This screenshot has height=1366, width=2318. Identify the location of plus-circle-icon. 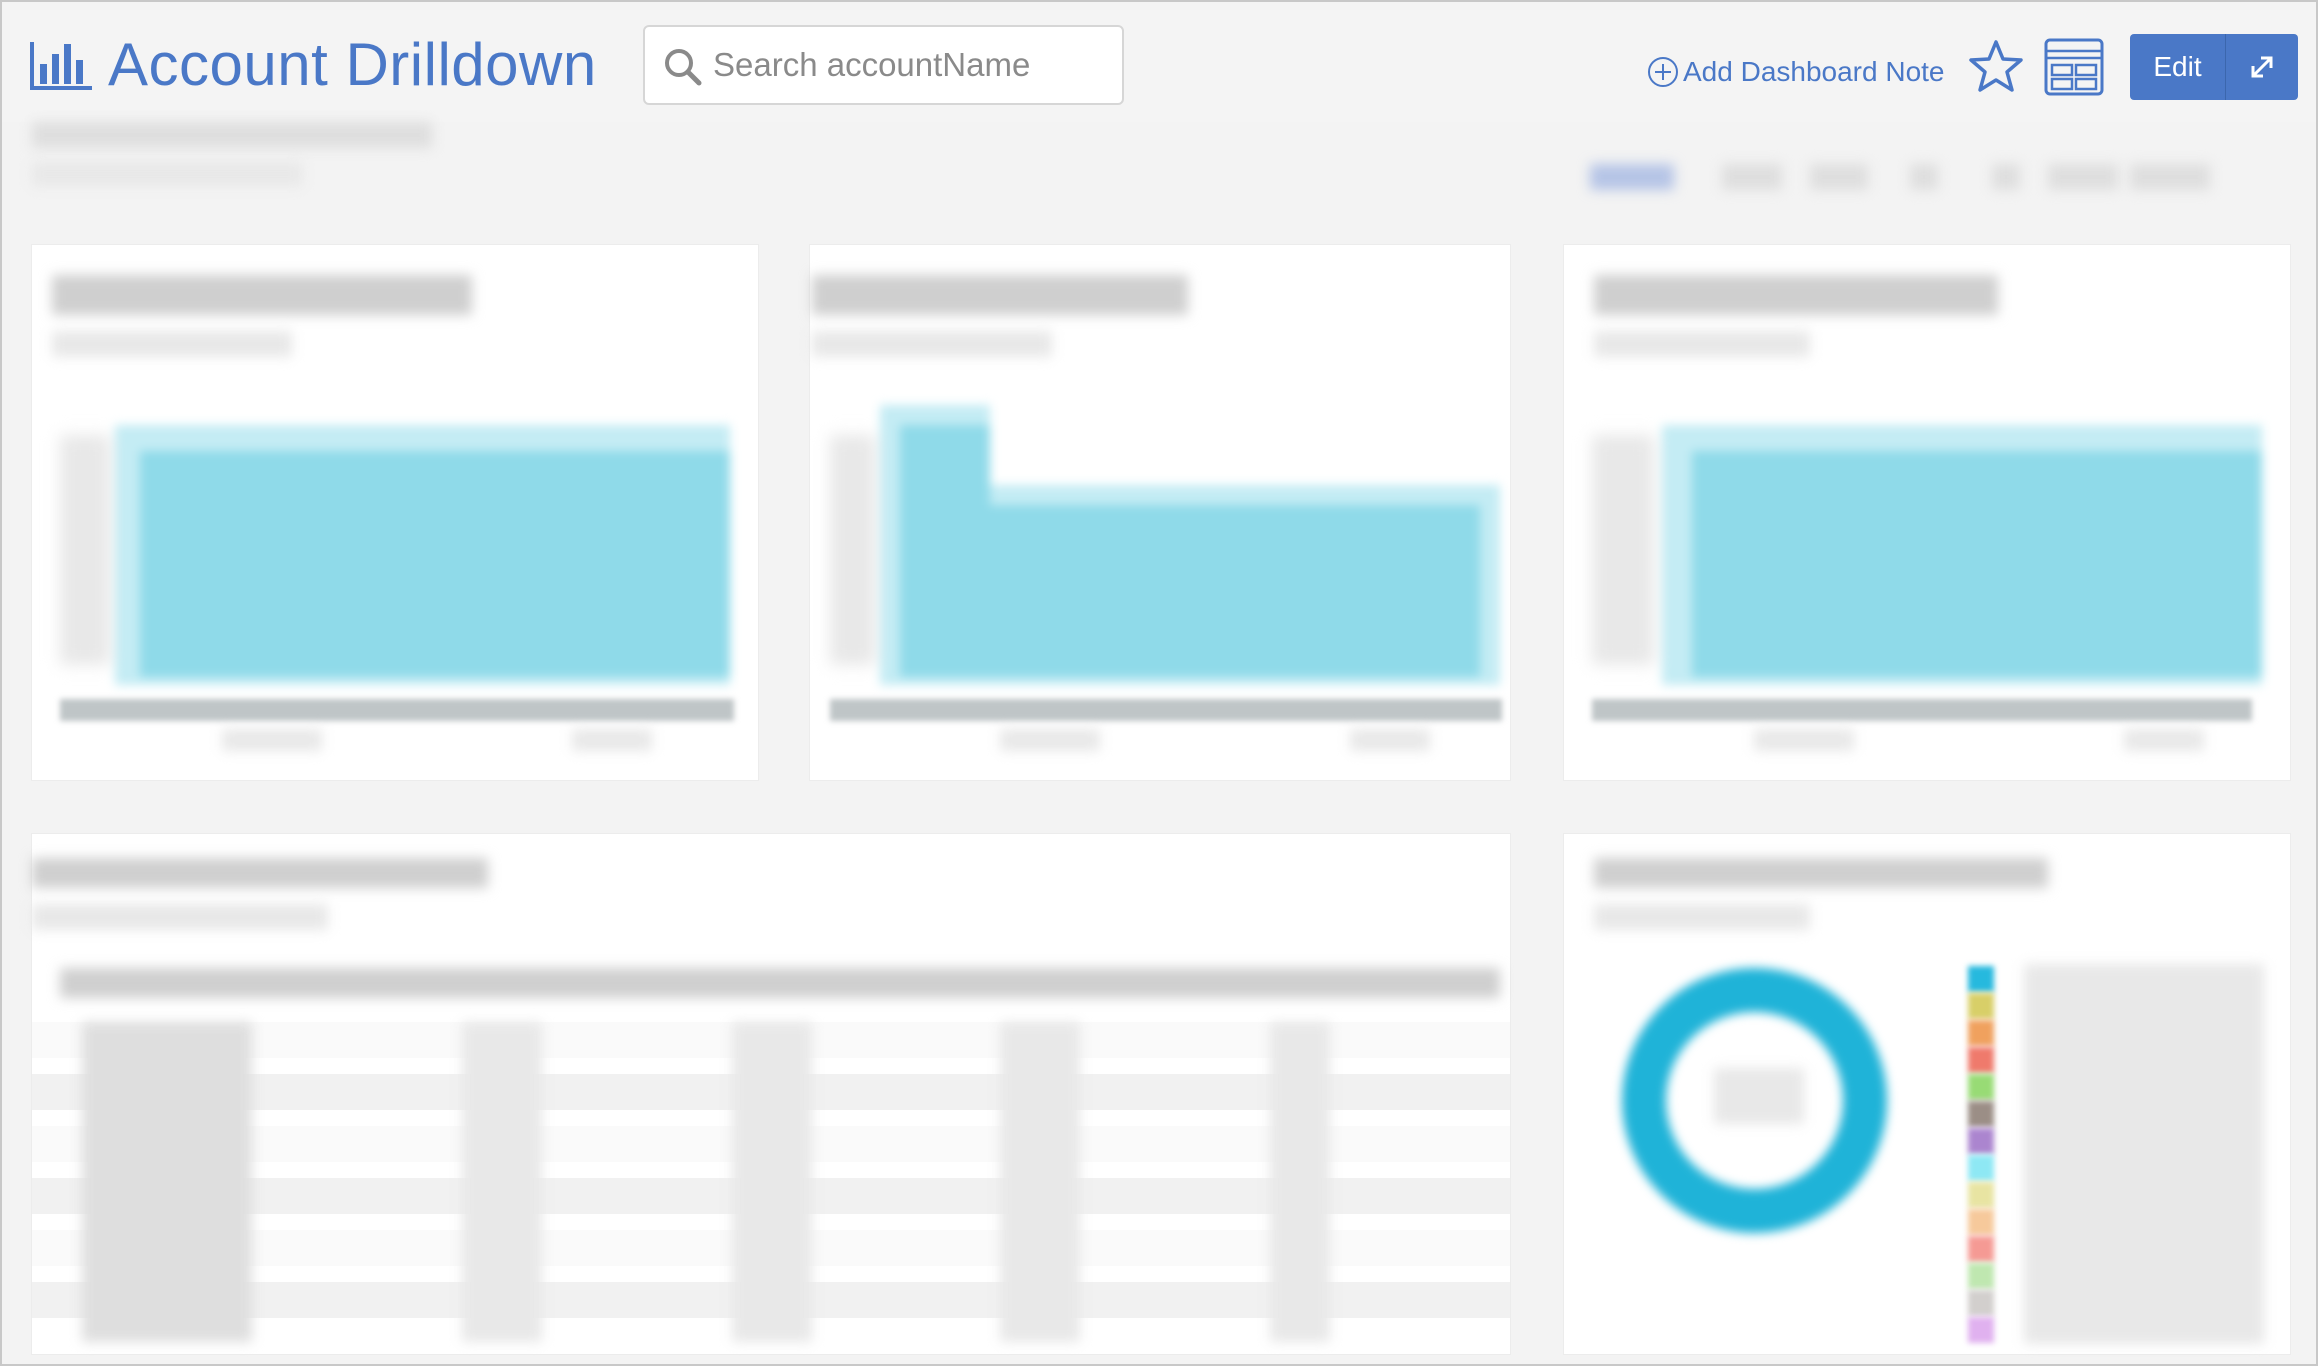
(1663, 72).